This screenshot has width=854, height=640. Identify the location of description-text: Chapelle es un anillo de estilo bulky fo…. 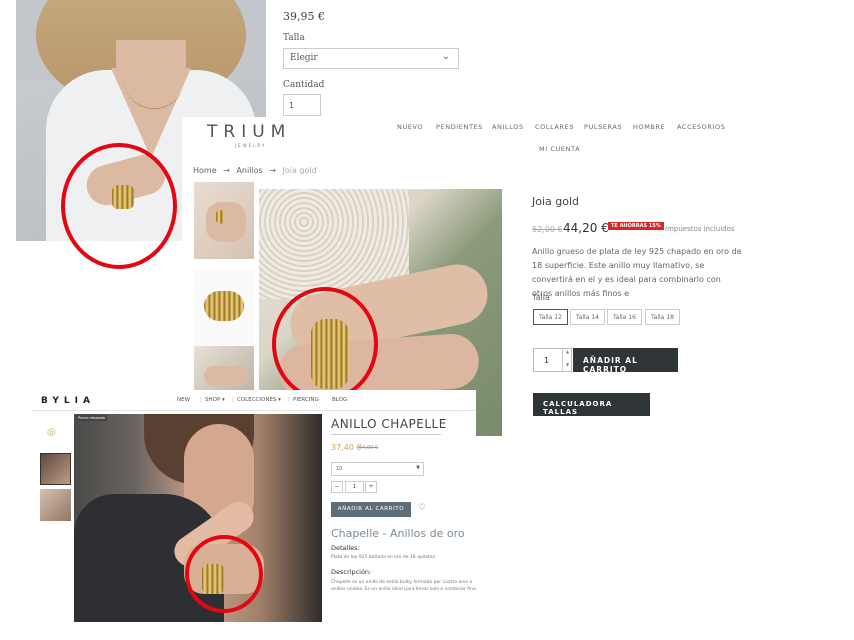
(404, 586).